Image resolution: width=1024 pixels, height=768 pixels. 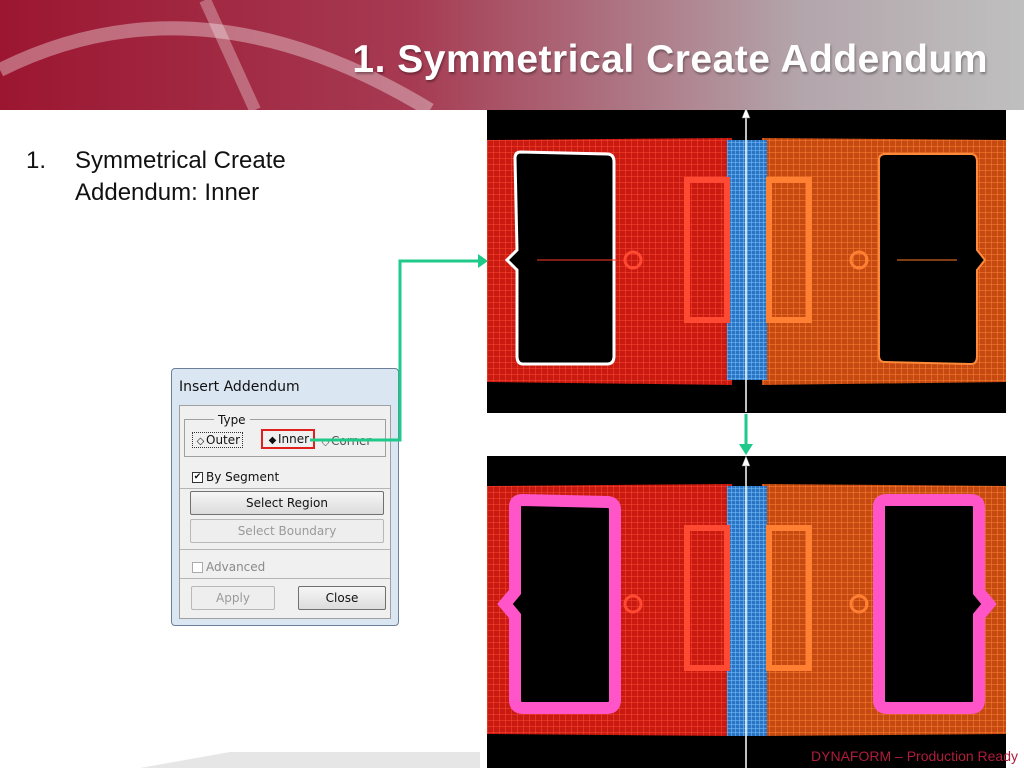 I want to click on select-boundary-button: Select Boundary, so click(x=287, y=531).